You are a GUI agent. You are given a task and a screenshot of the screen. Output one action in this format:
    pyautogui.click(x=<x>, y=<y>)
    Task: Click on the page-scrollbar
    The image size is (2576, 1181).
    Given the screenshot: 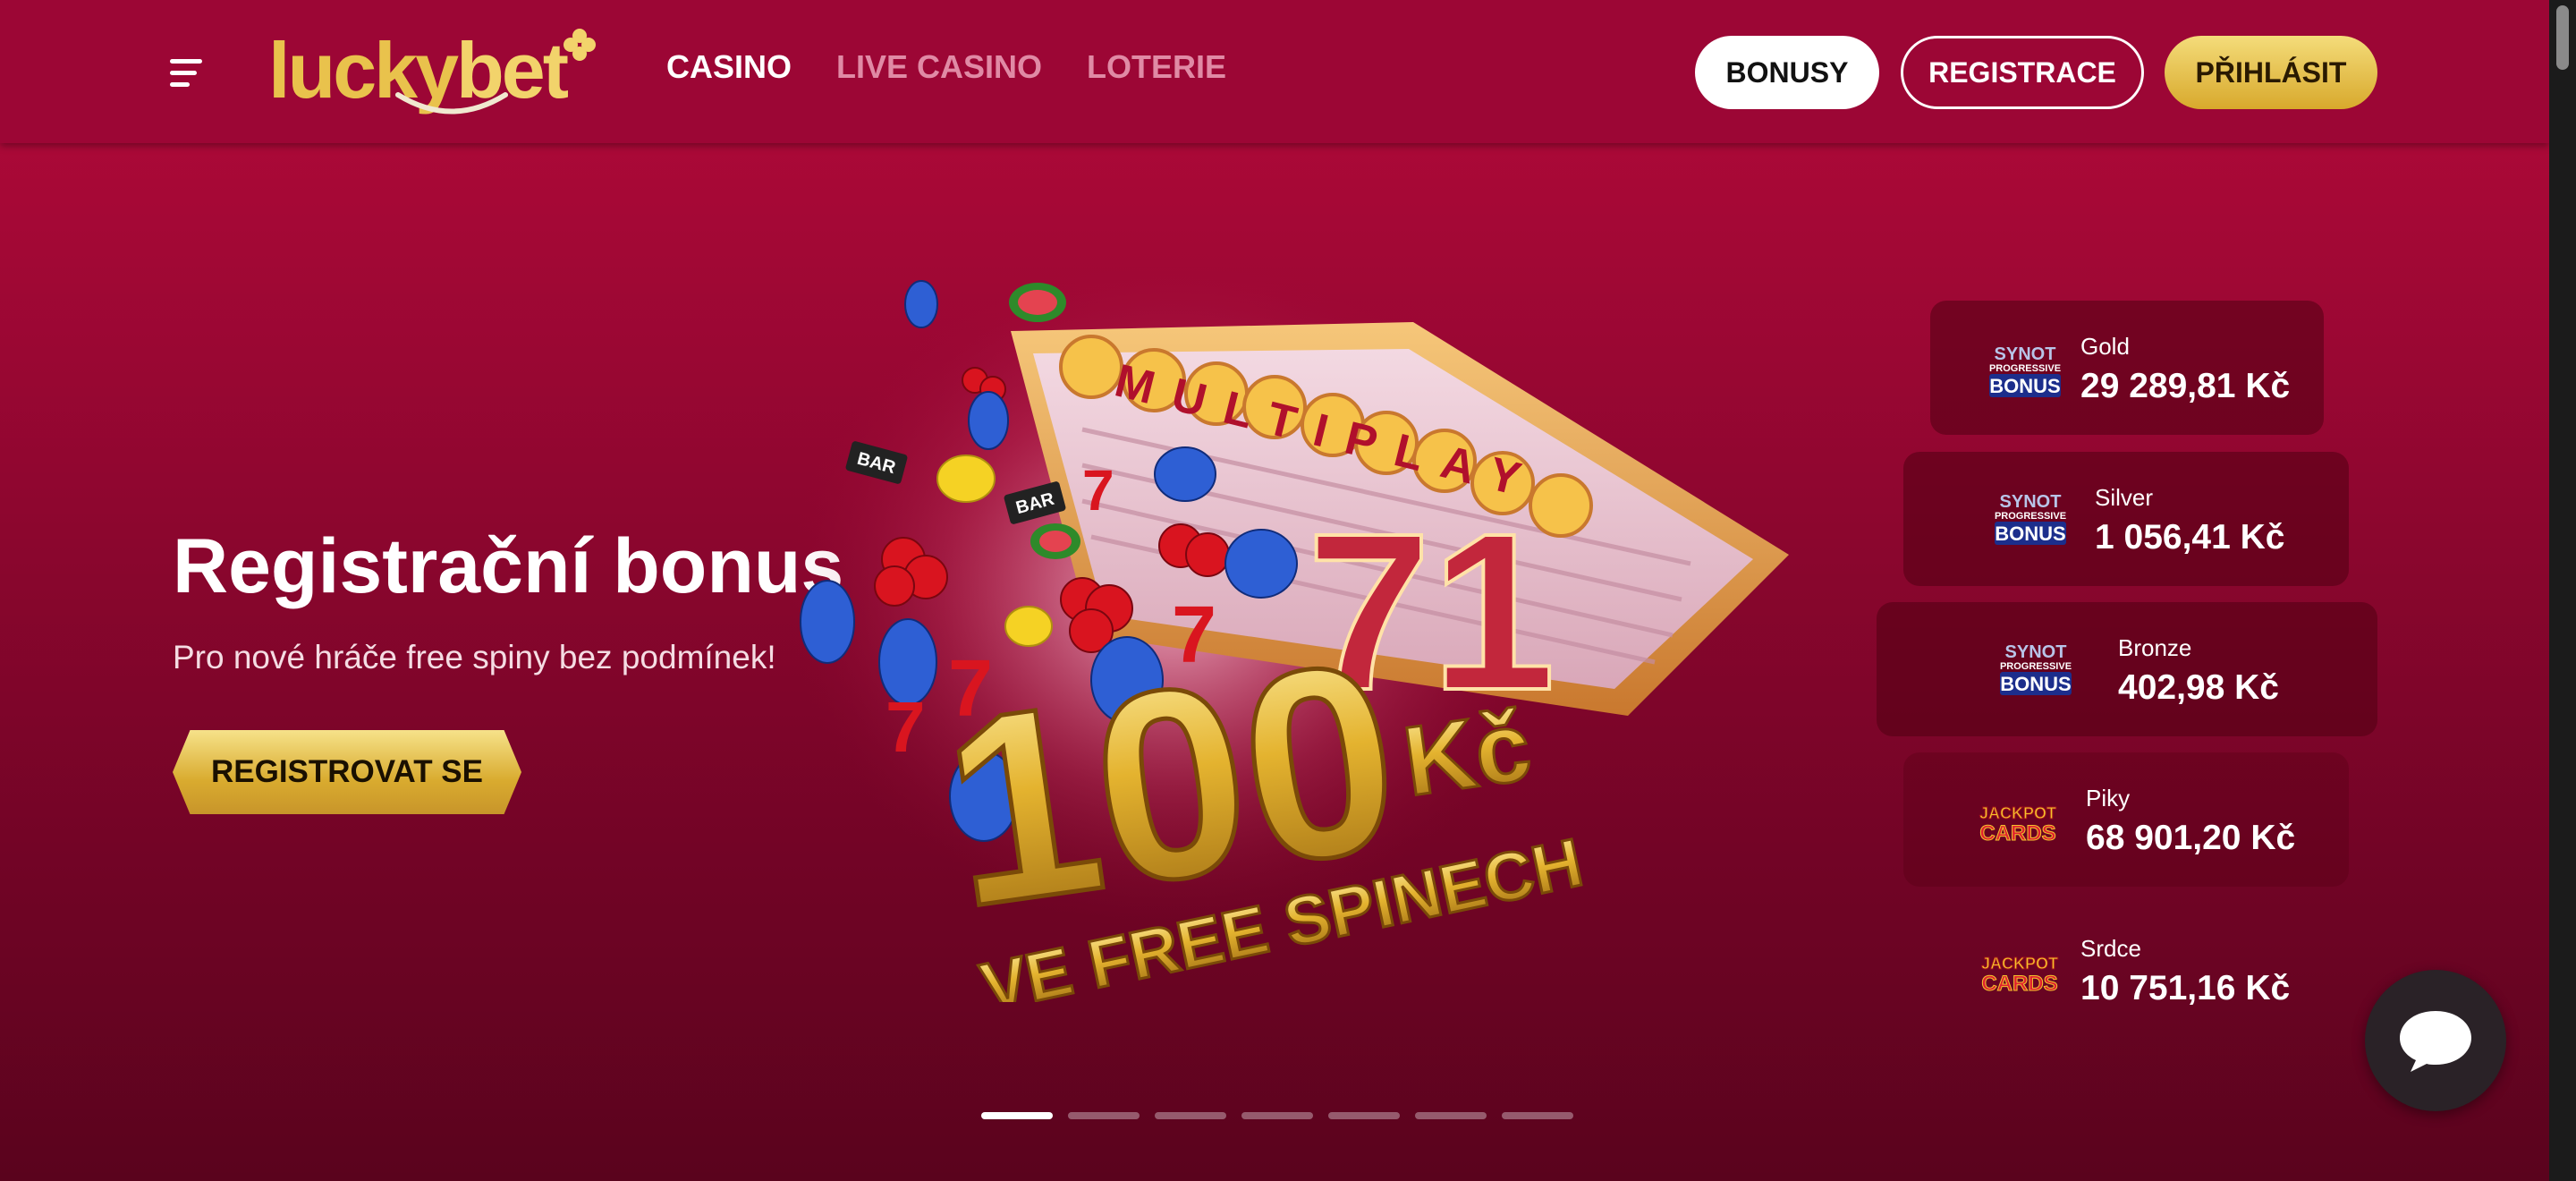 What is the action you would take?
    pyautogui.click(x=2562, y=590)
    